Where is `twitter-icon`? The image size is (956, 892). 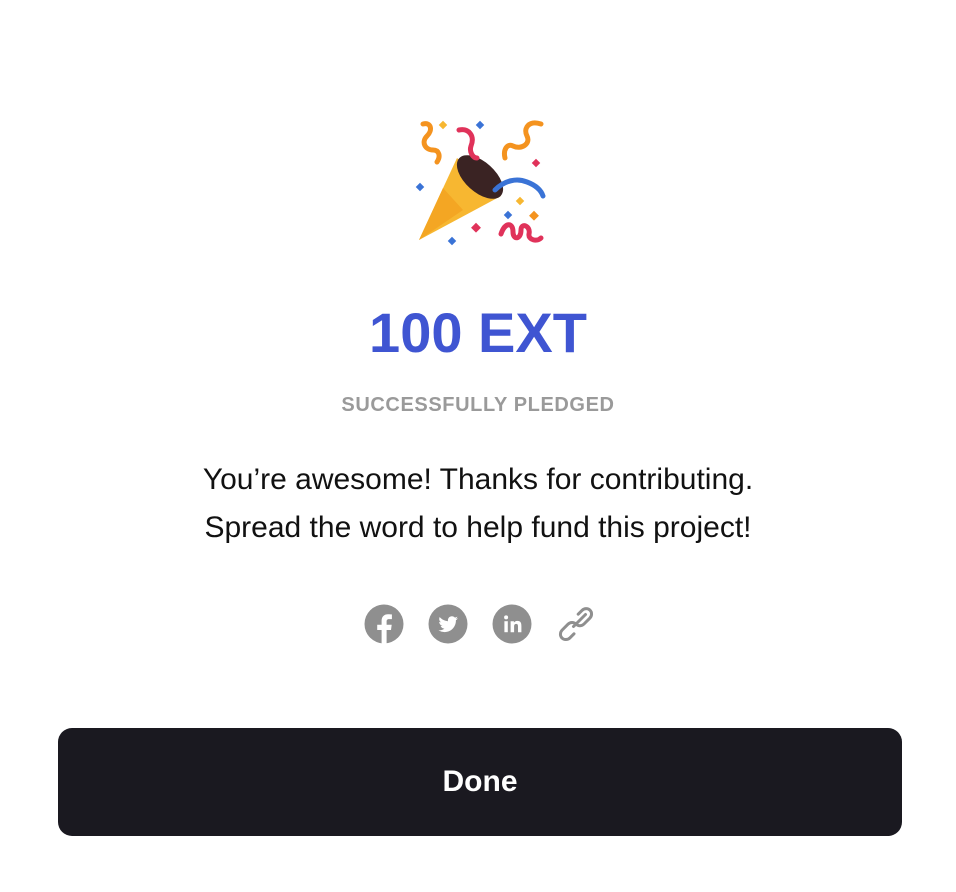
twitter-icon is located at coordinates (448, 624).